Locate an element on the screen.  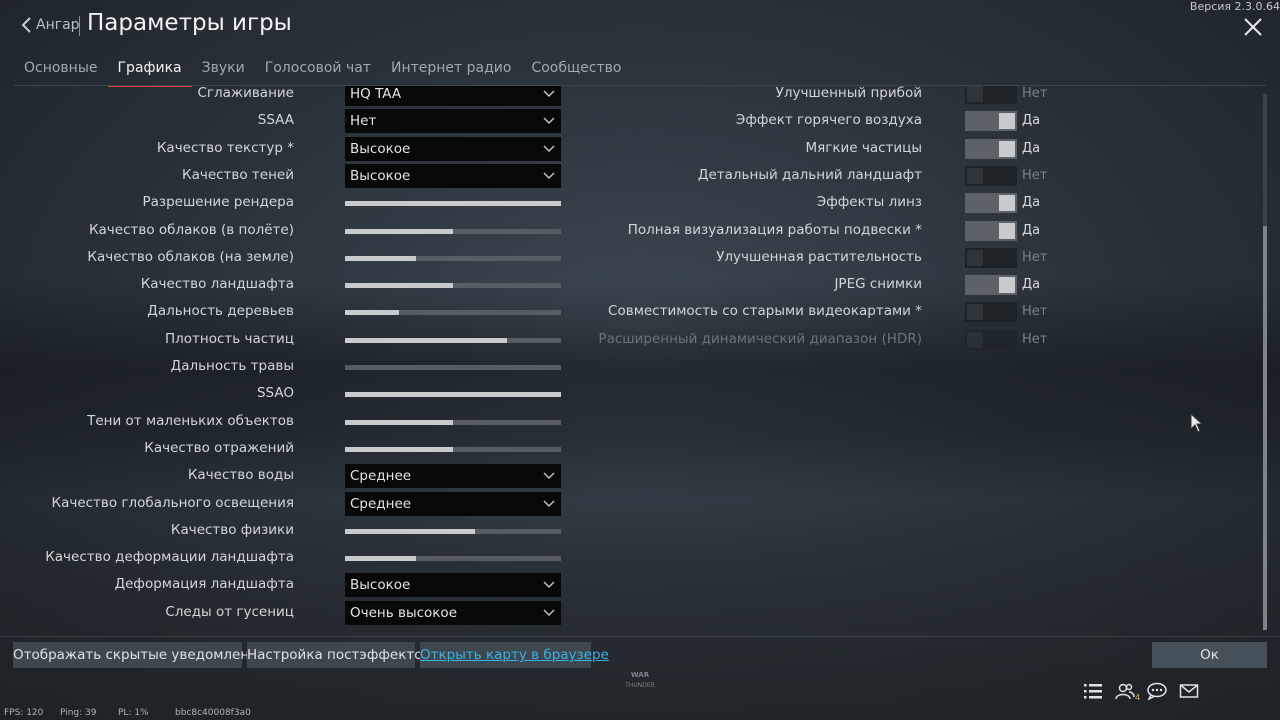
toggle-label: Эффект горячего воздуха is located at coordinates (828, 120).